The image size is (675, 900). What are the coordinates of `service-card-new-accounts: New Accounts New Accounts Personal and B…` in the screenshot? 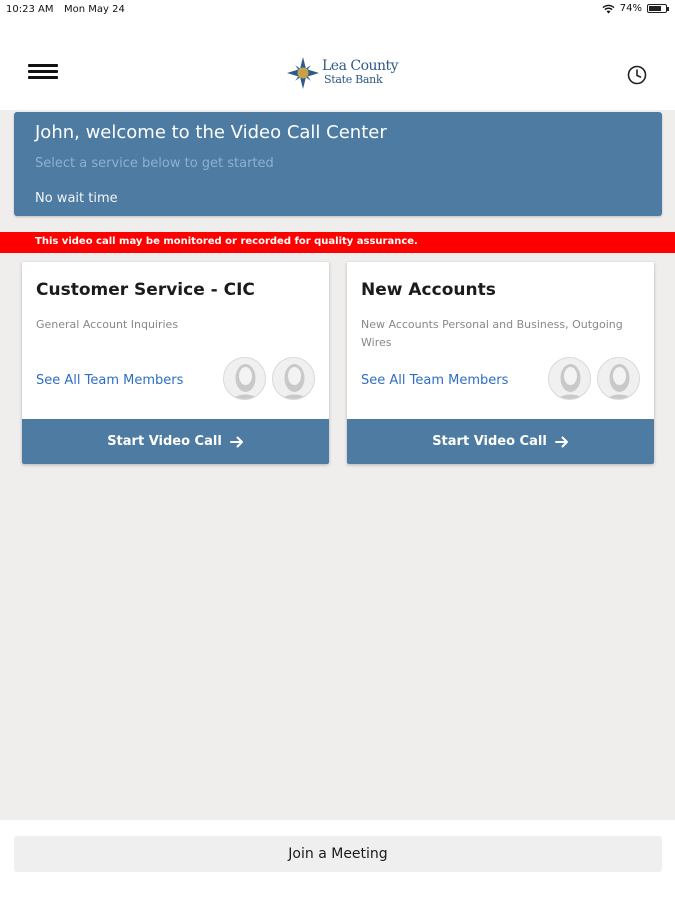 It's located at (500, 363).